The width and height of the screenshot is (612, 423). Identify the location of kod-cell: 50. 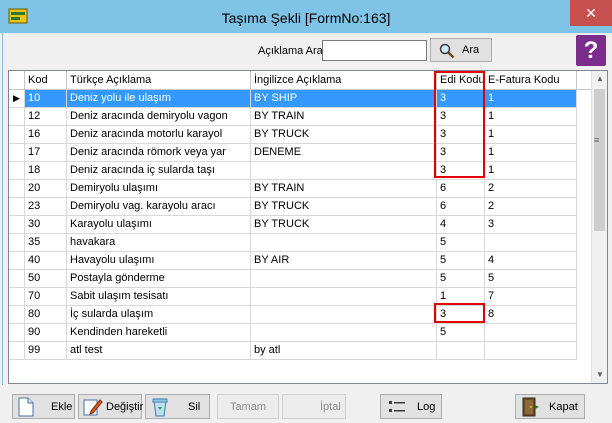
(46, 279).